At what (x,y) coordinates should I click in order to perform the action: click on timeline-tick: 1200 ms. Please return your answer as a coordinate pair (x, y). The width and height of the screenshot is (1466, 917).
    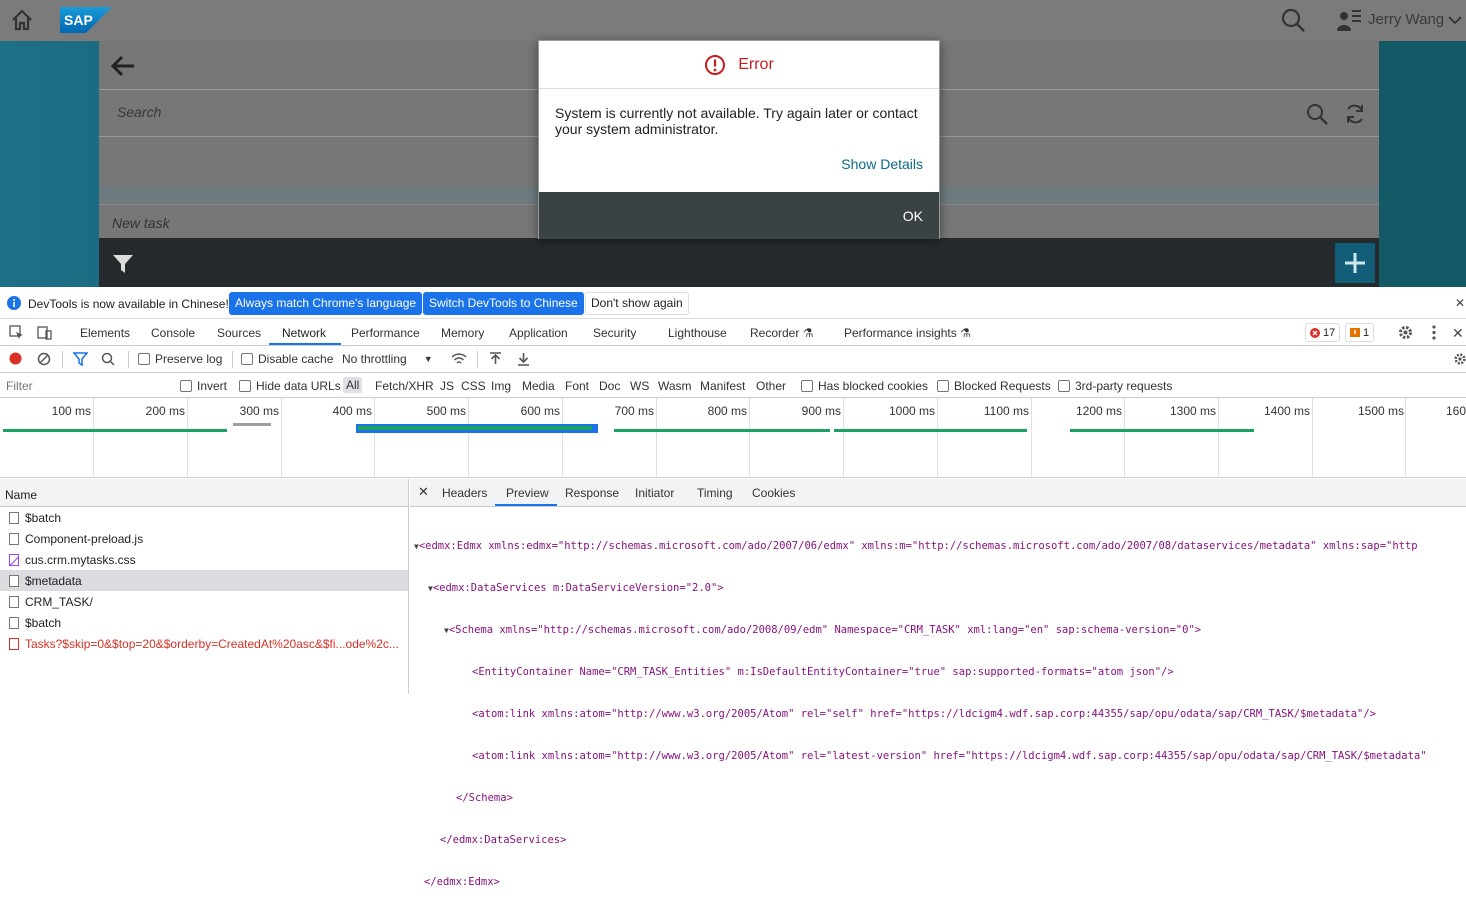
    Looking at the image, I should click on (1098, 411).